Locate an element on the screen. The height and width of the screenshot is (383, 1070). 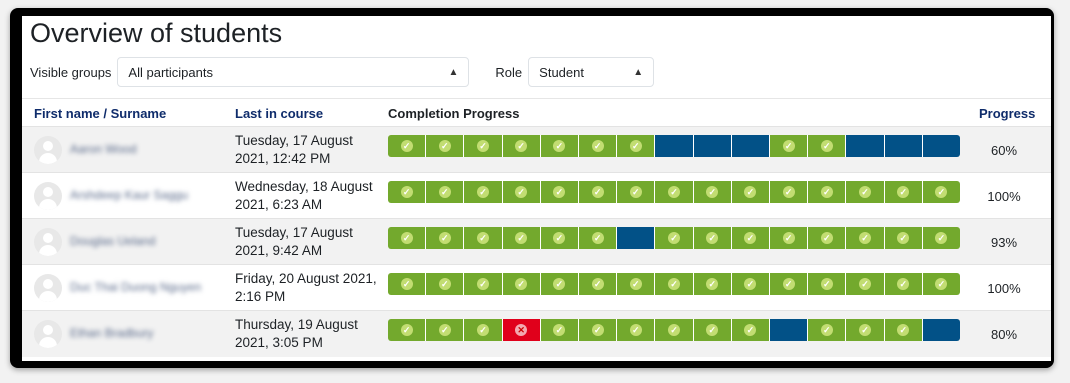
sort-progress-link: Progress is located at coordinates (1007, 113).